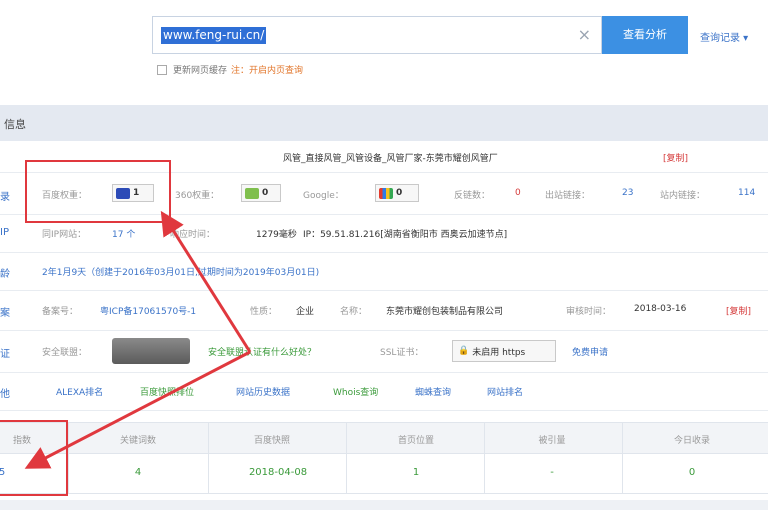 The width and height of the screenshot is (768, 510). I want to click on refresh-note: 注：开启内页查询, so click(267, 69).